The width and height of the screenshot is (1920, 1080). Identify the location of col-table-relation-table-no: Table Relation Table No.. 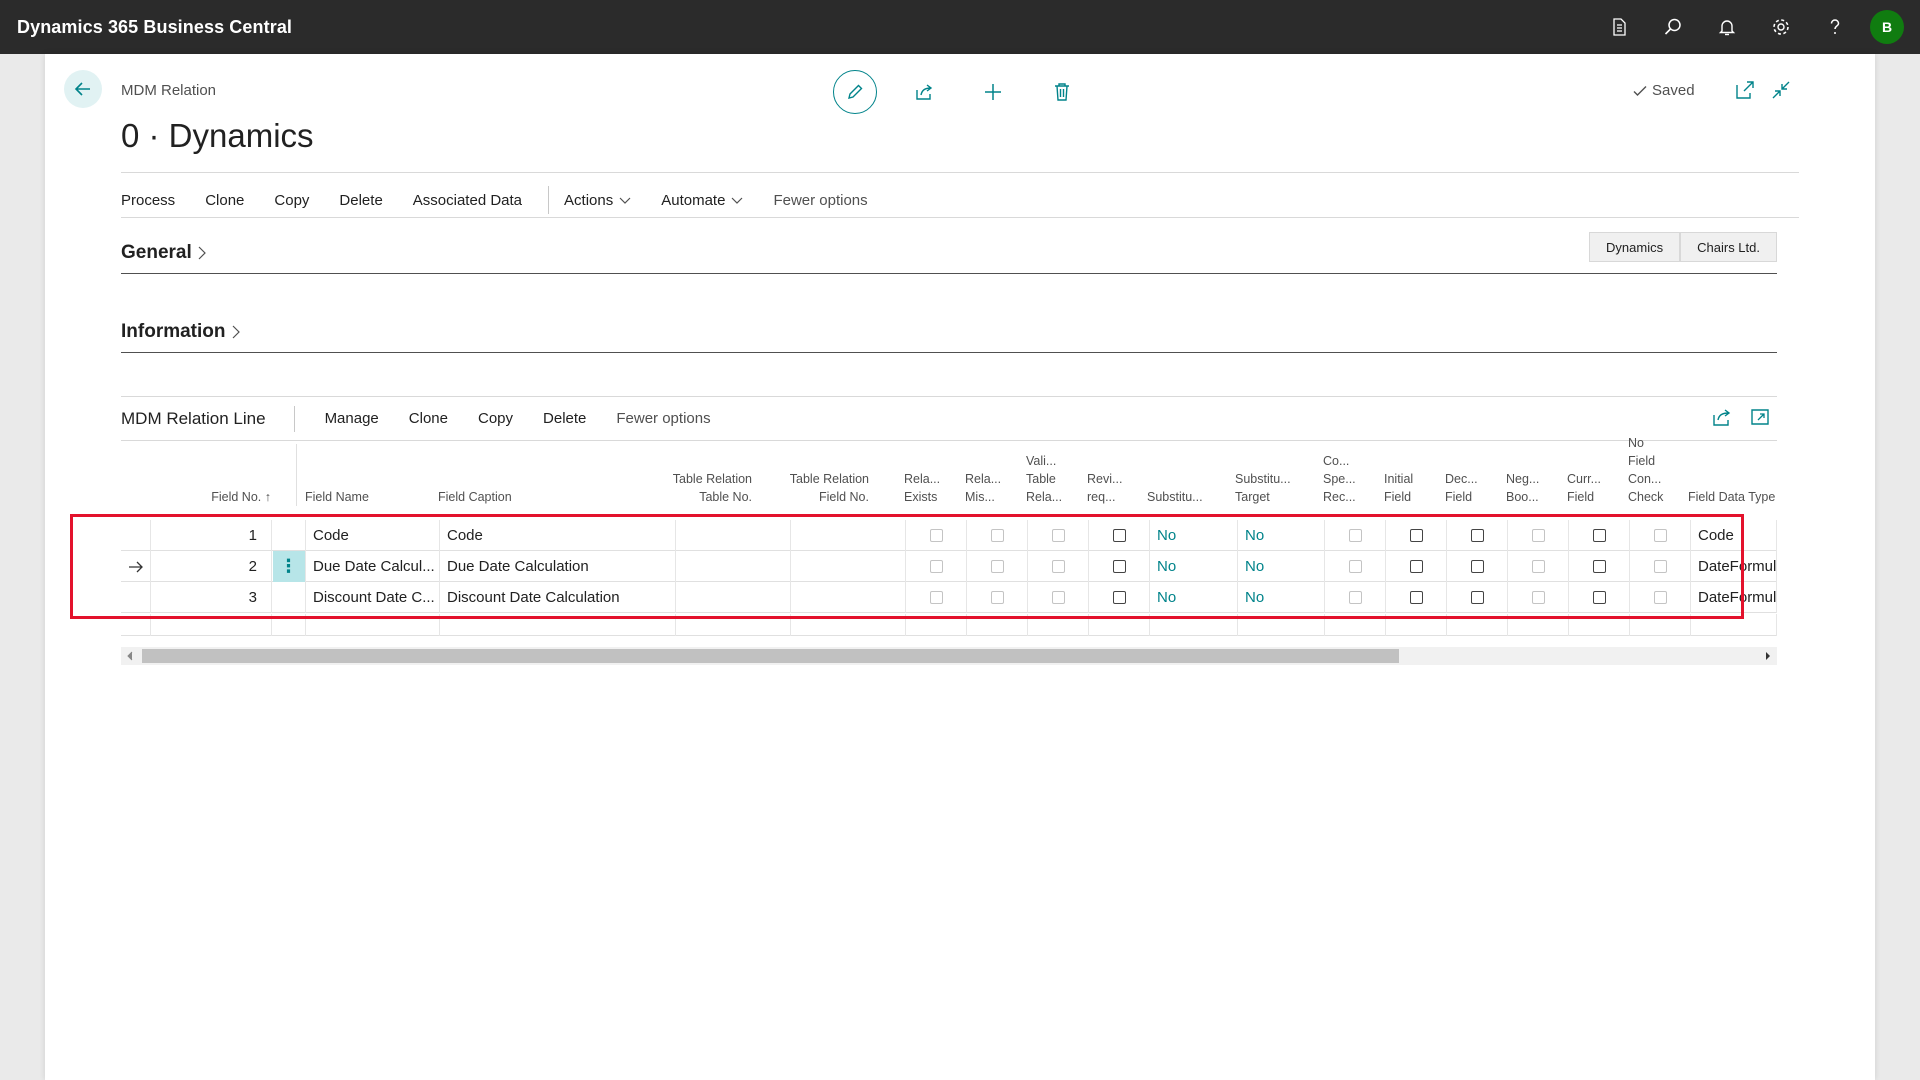
(710, 475).